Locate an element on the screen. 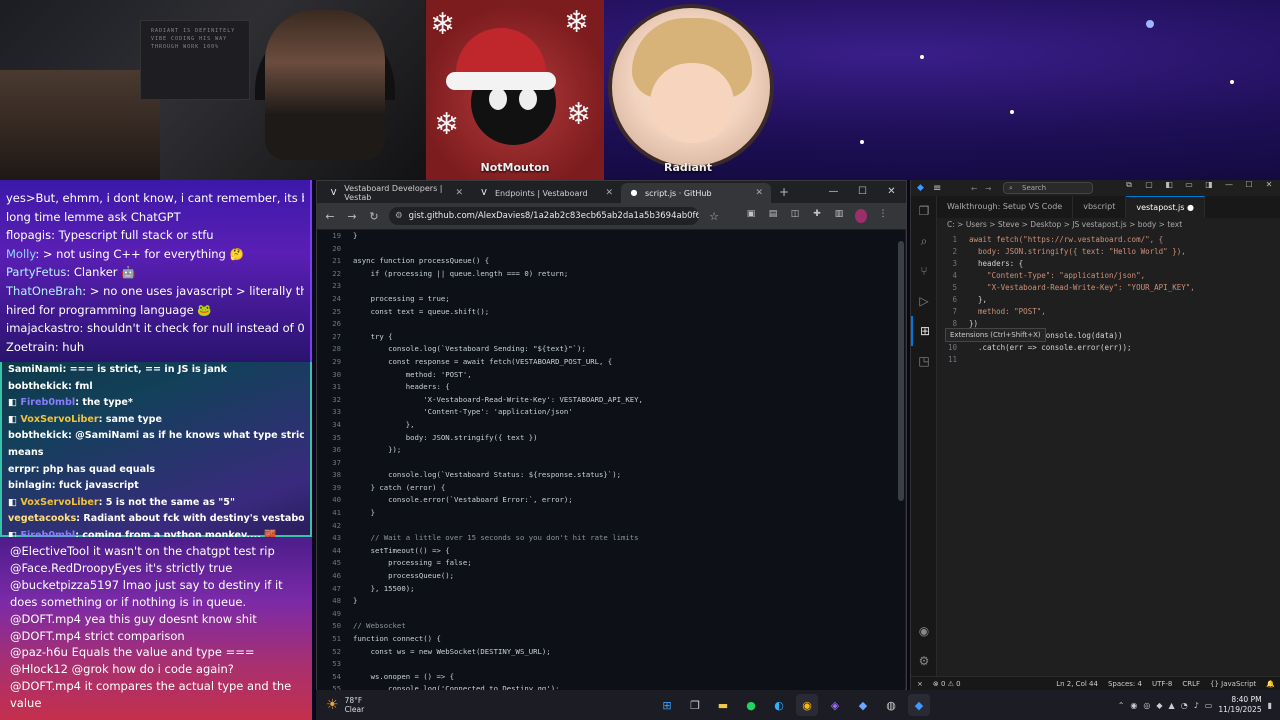  new-tab-button: + is located at coordinates (784, 192).